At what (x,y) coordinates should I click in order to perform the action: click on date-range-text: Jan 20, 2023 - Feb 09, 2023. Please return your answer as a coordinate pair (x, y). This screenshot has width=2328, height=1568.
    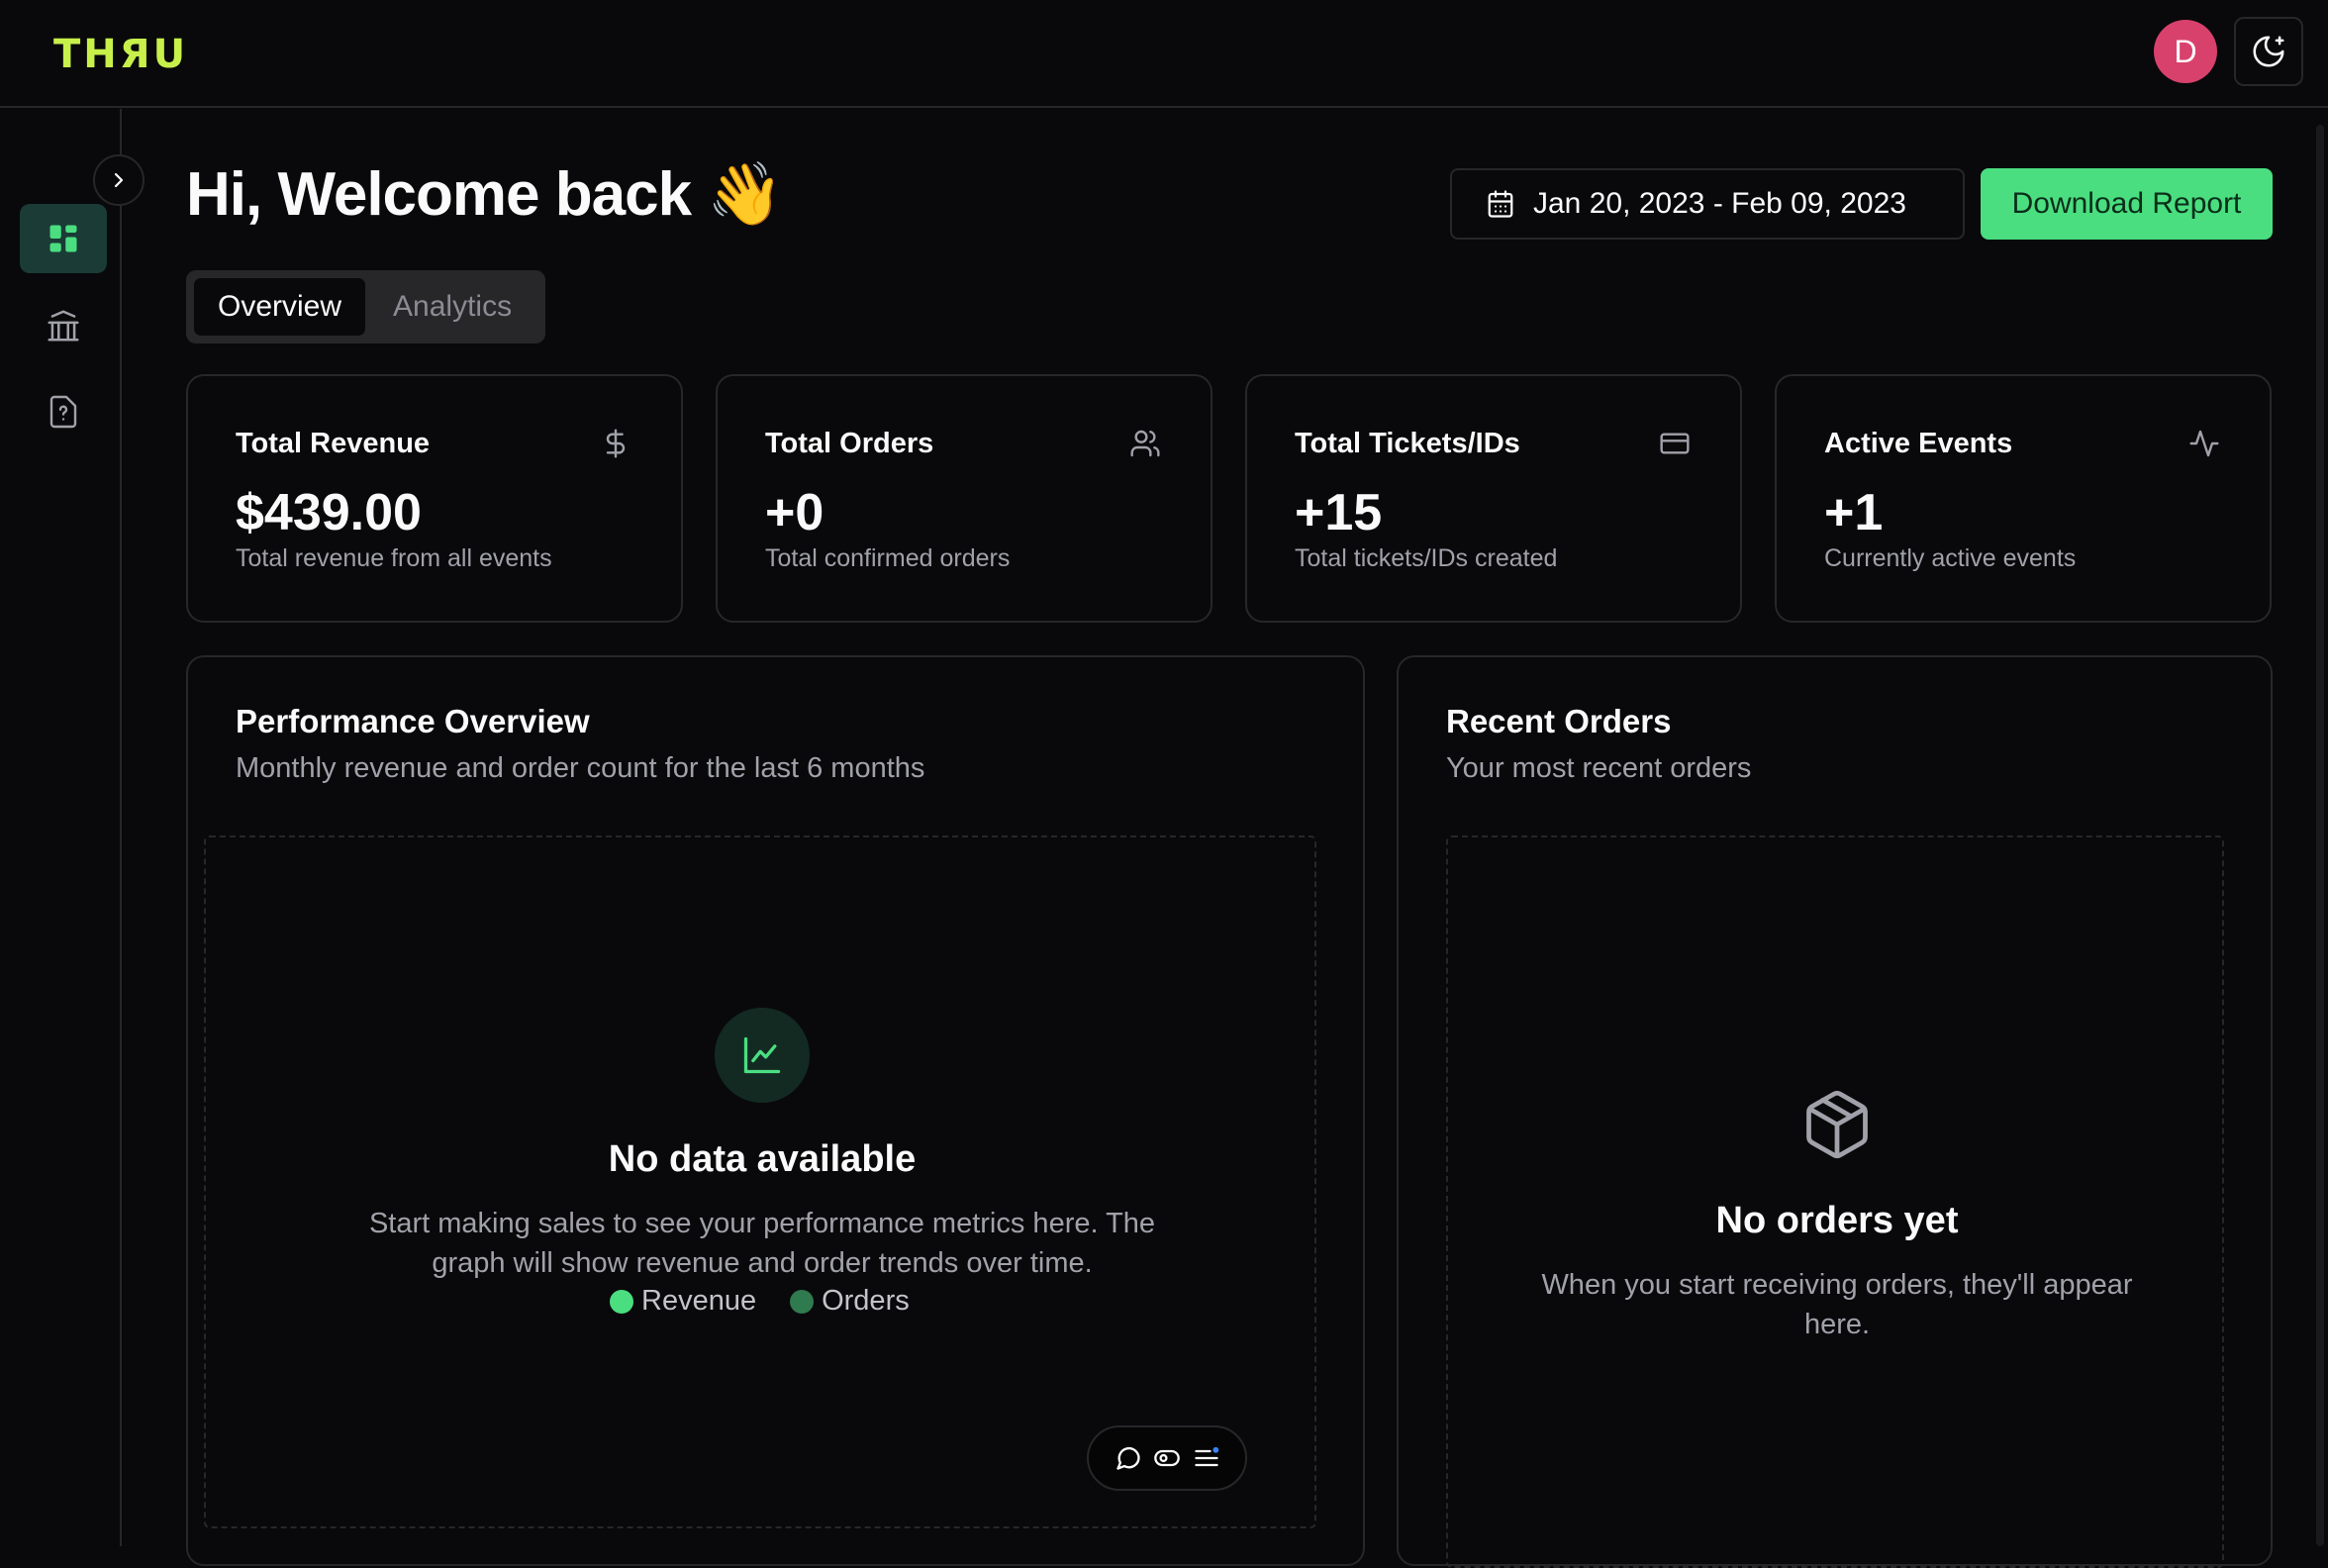
    Looking at the image, I should click on (1719, 203).